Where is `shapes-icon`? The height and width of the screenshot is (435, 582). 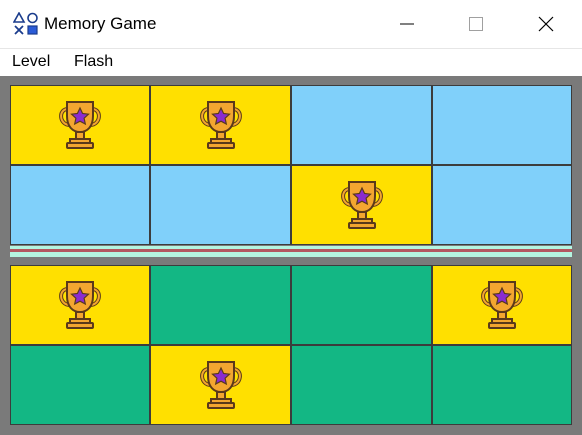 shapes-icon is located at coordinates (25, 23).